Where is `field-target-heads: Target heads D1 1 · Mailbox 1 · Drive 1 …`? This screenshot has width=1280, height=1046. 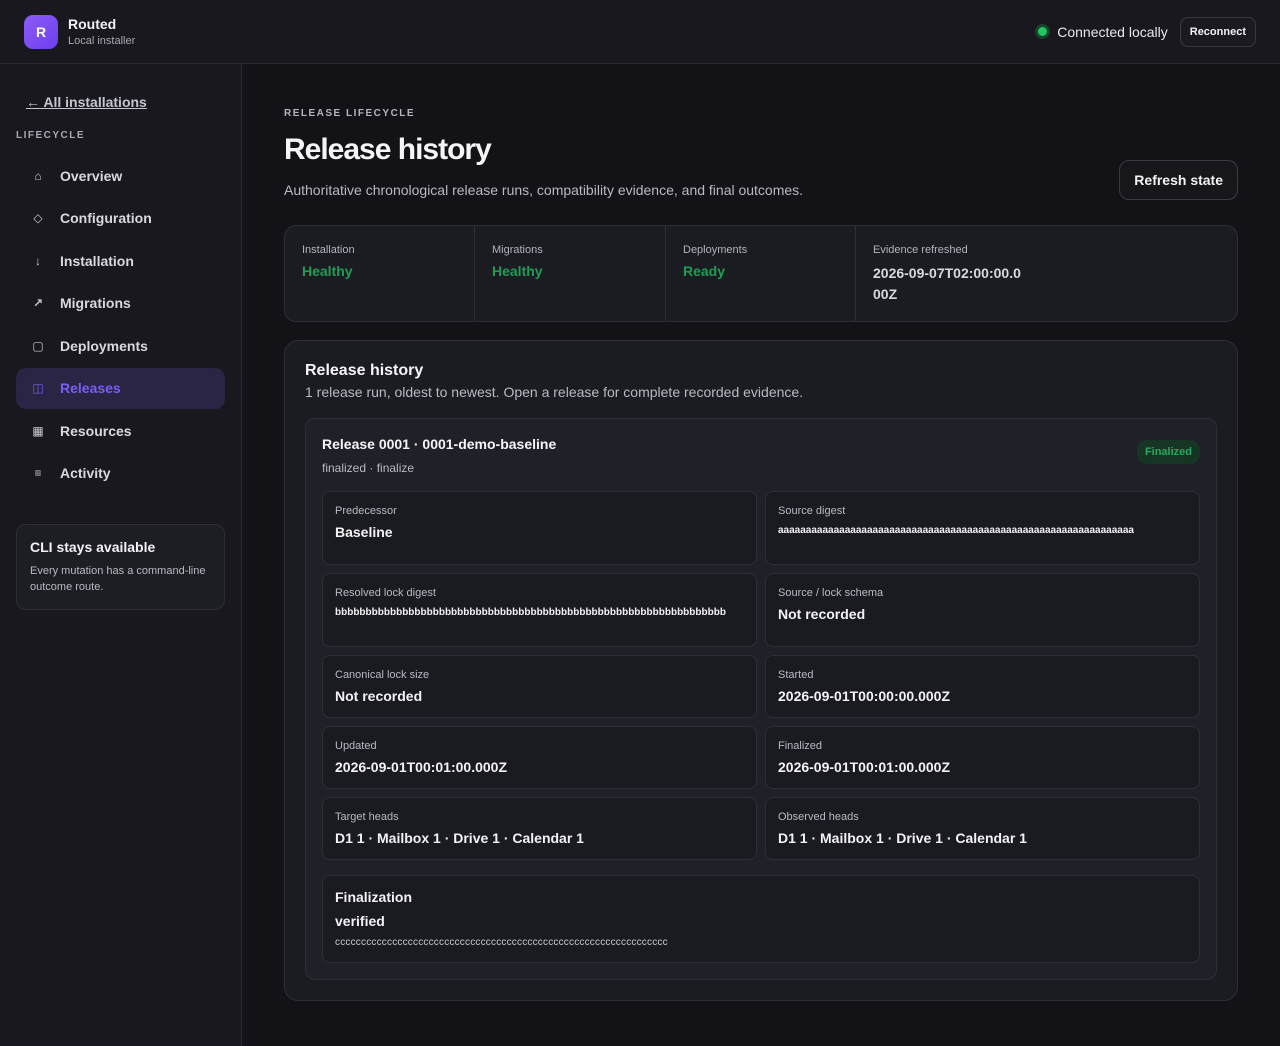
field-target-heads: Target heads D1 1 · Mailbox 1 · Drive 1 … is located at coordinates (539, 828).